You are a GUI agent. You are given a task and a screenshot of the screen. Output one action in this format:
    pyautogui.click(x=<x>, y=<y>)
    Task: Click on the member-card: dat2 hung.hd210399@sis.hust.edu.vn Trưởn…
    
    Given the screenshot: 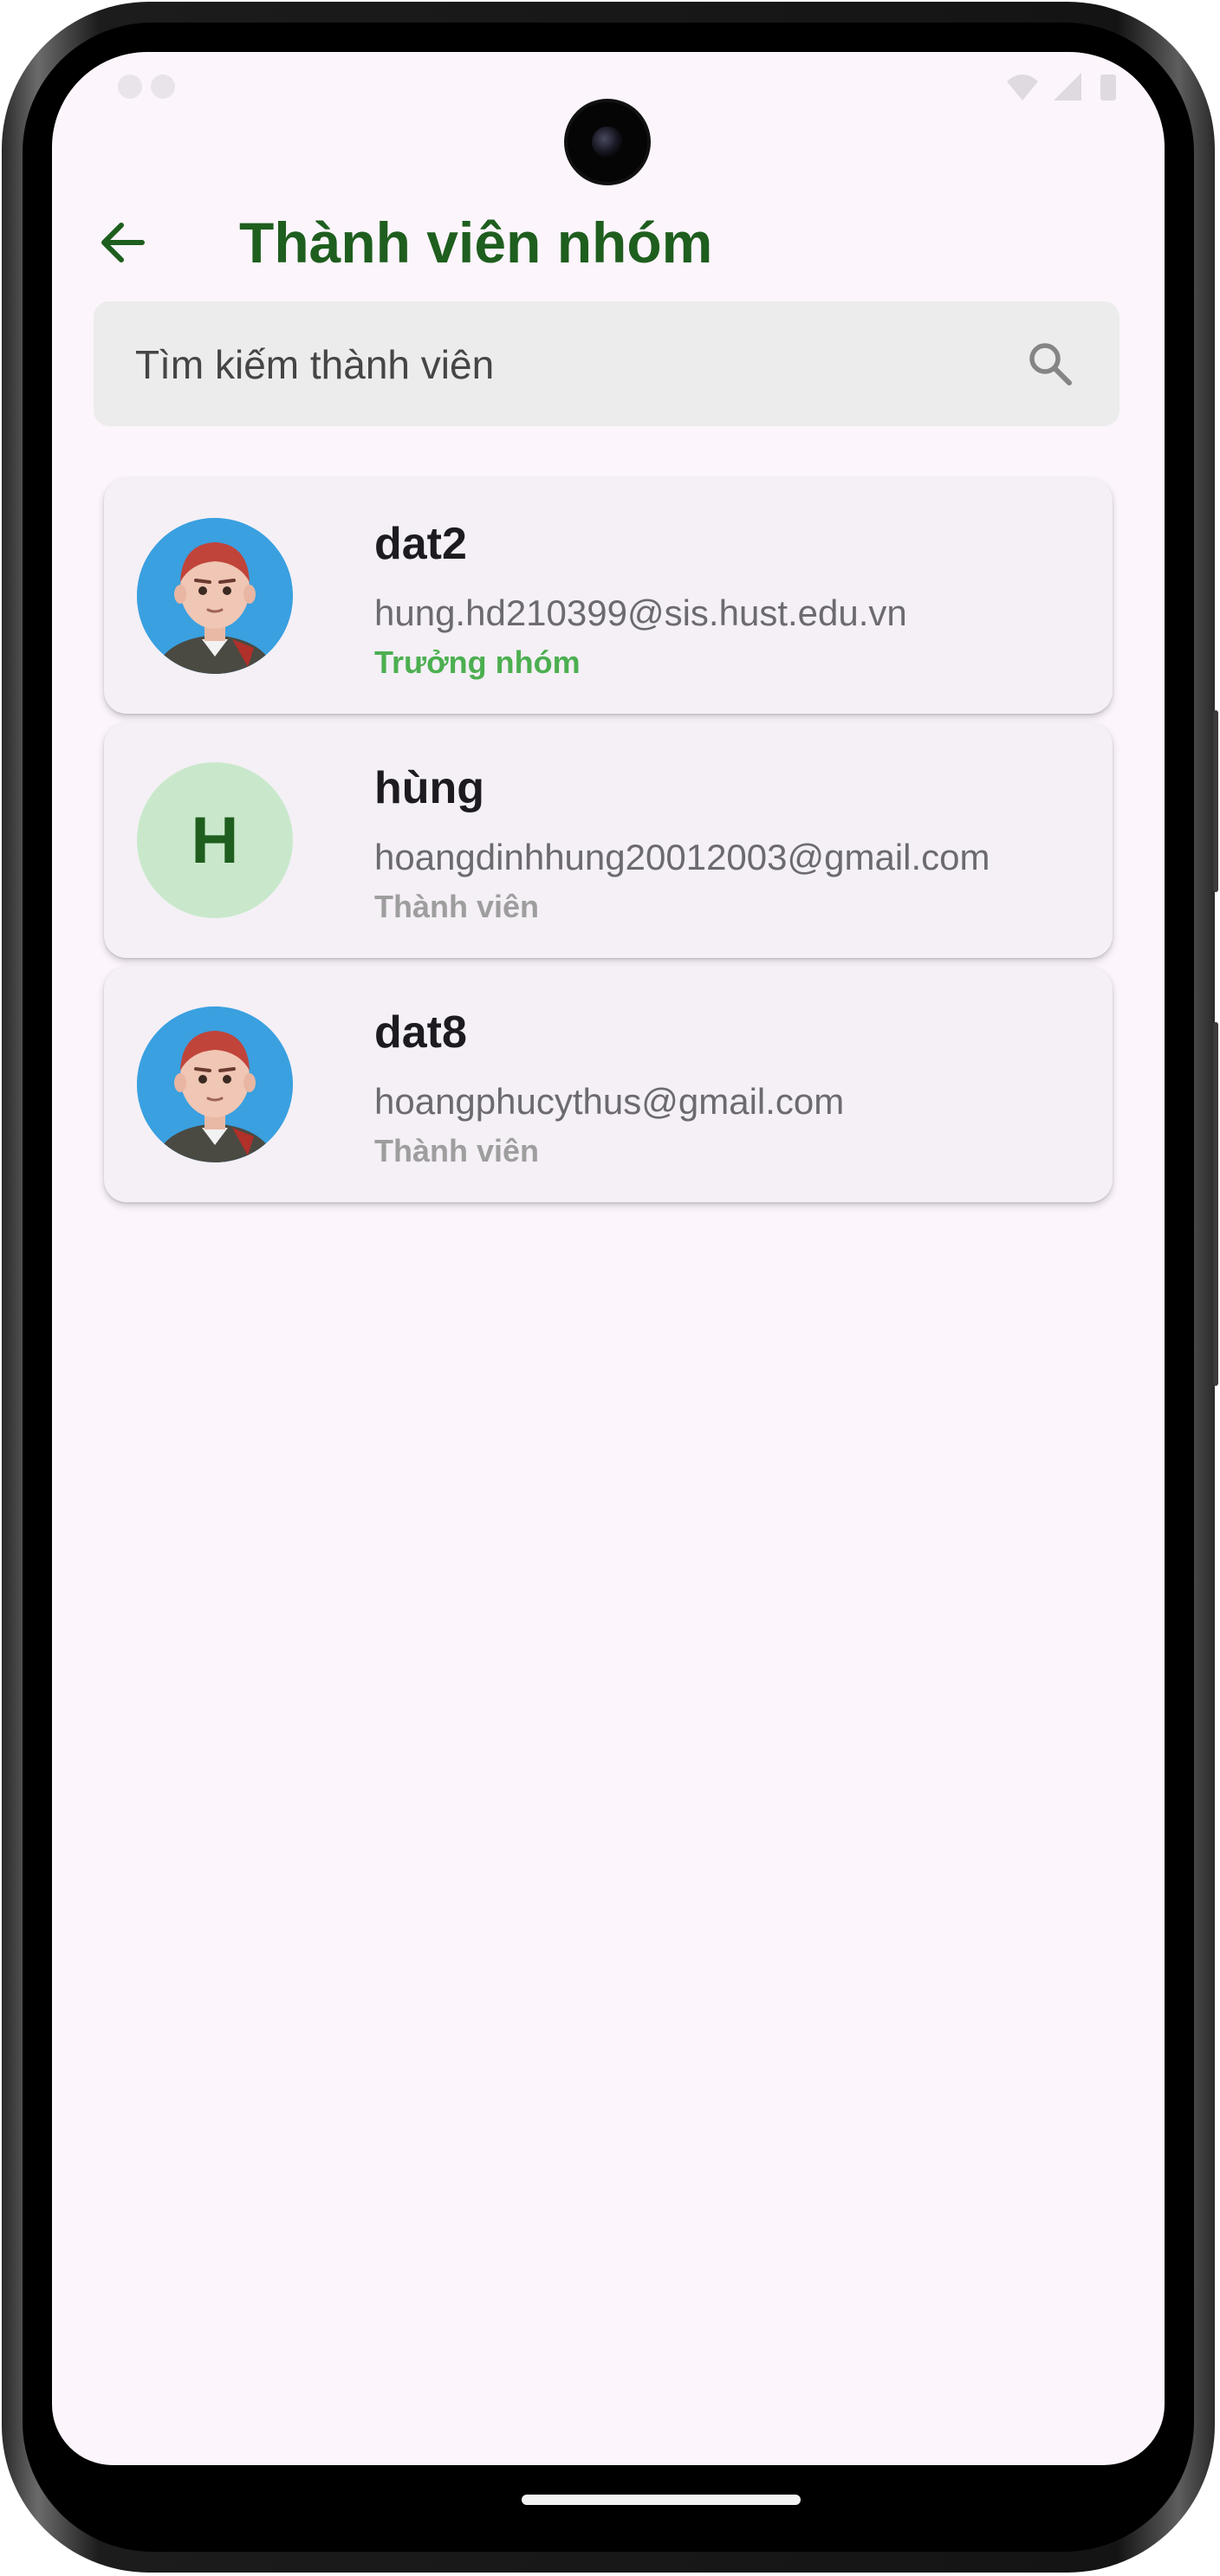 What is the action you would take?
    pyautogui.click(x=608, y=596)
    